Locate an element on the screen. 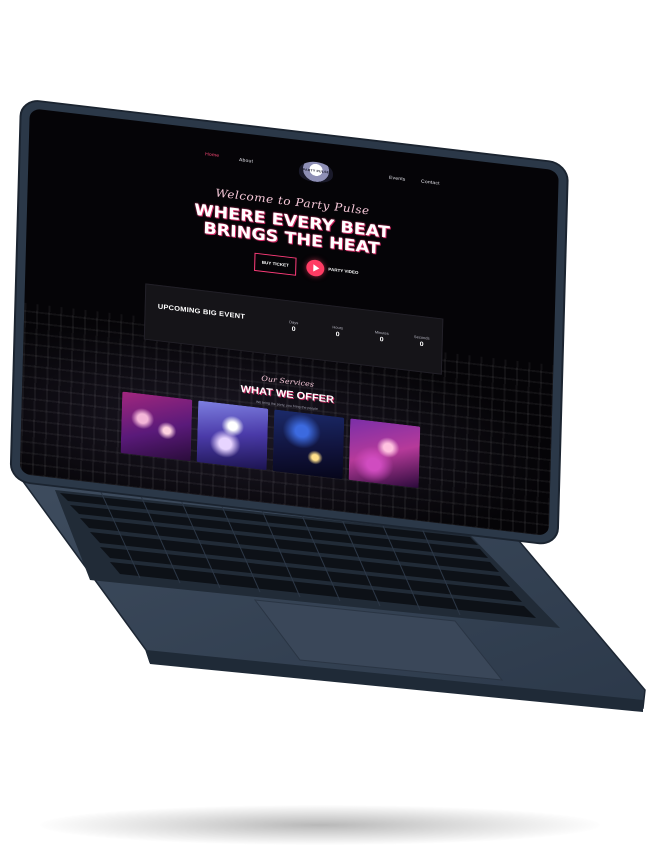 Image resolution: width=657 pixels, height=851 pixels. countdown-title: UPCOMING BIG EVENT is located at coordinates (201, 311).